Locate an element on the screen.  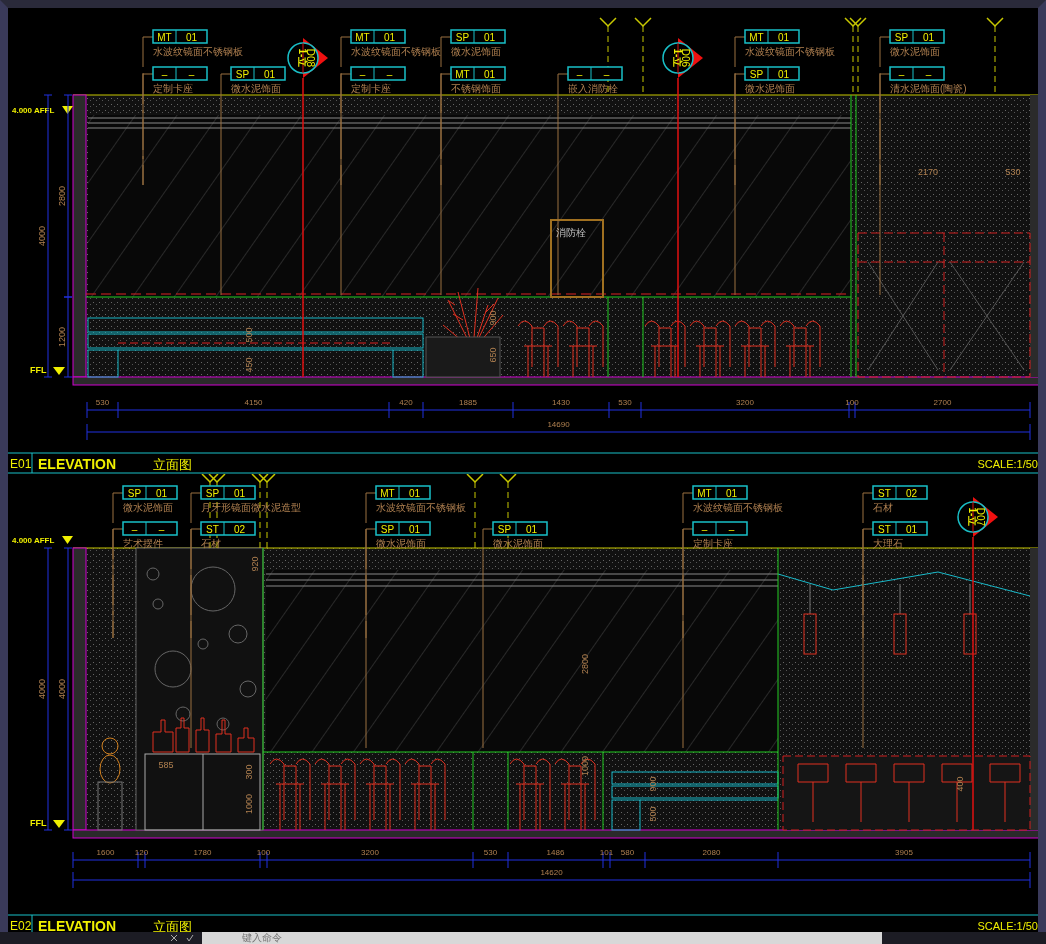
material-note: 石材 is located at coordinates (211, 543).